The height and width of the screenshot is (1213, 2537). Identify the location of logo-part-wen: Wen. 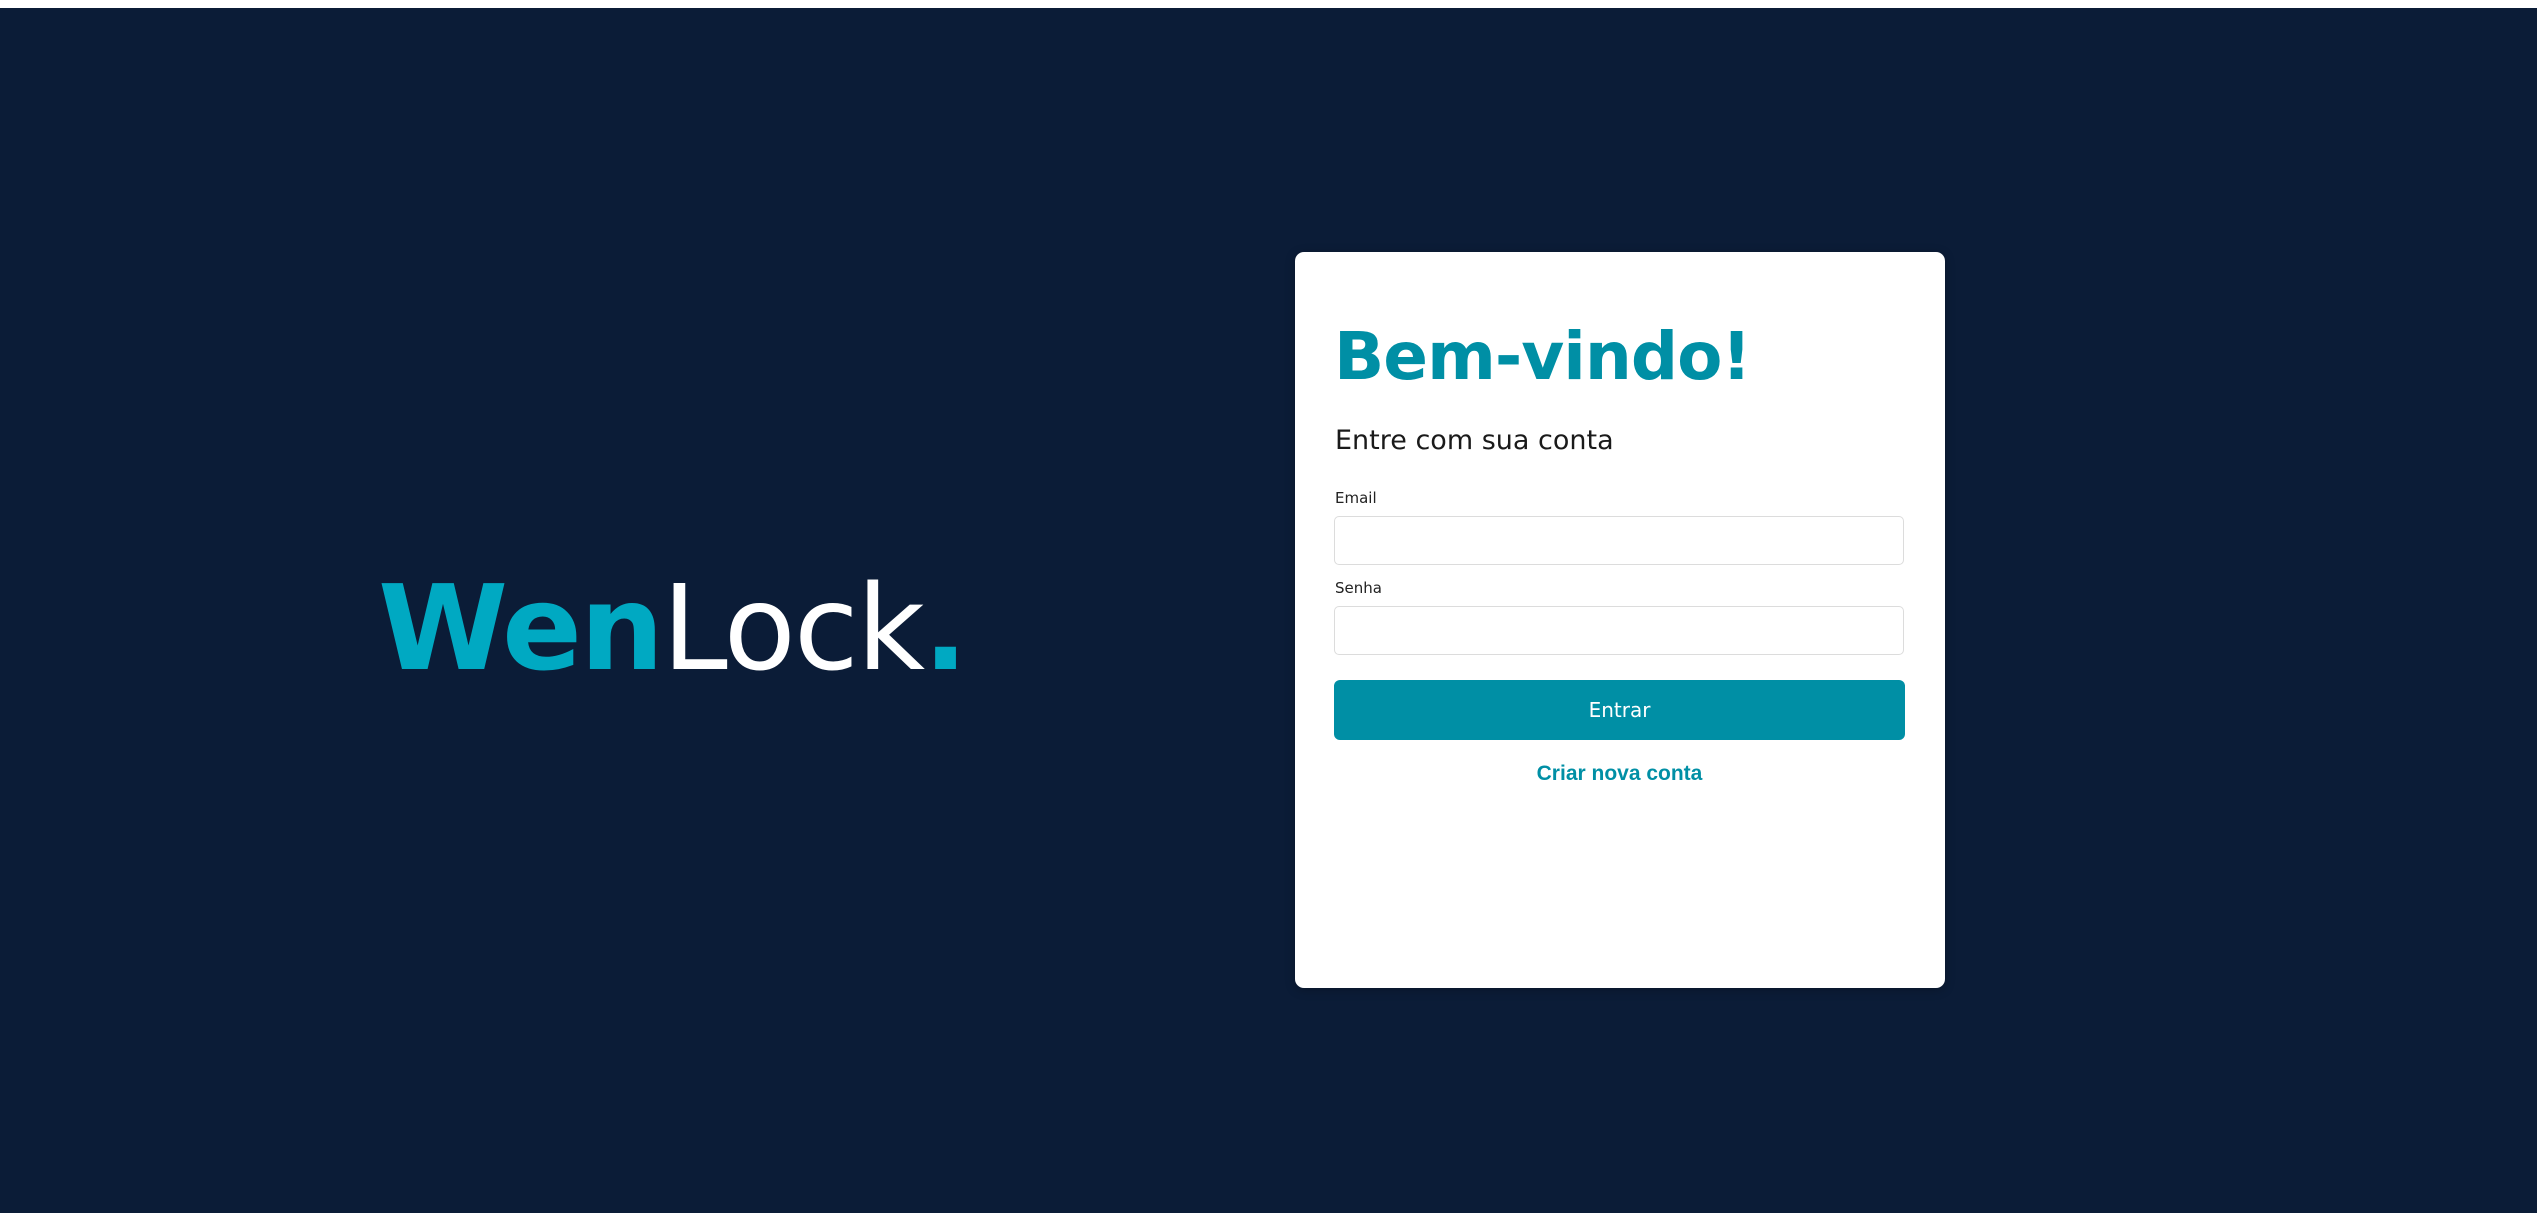
(521, 628).